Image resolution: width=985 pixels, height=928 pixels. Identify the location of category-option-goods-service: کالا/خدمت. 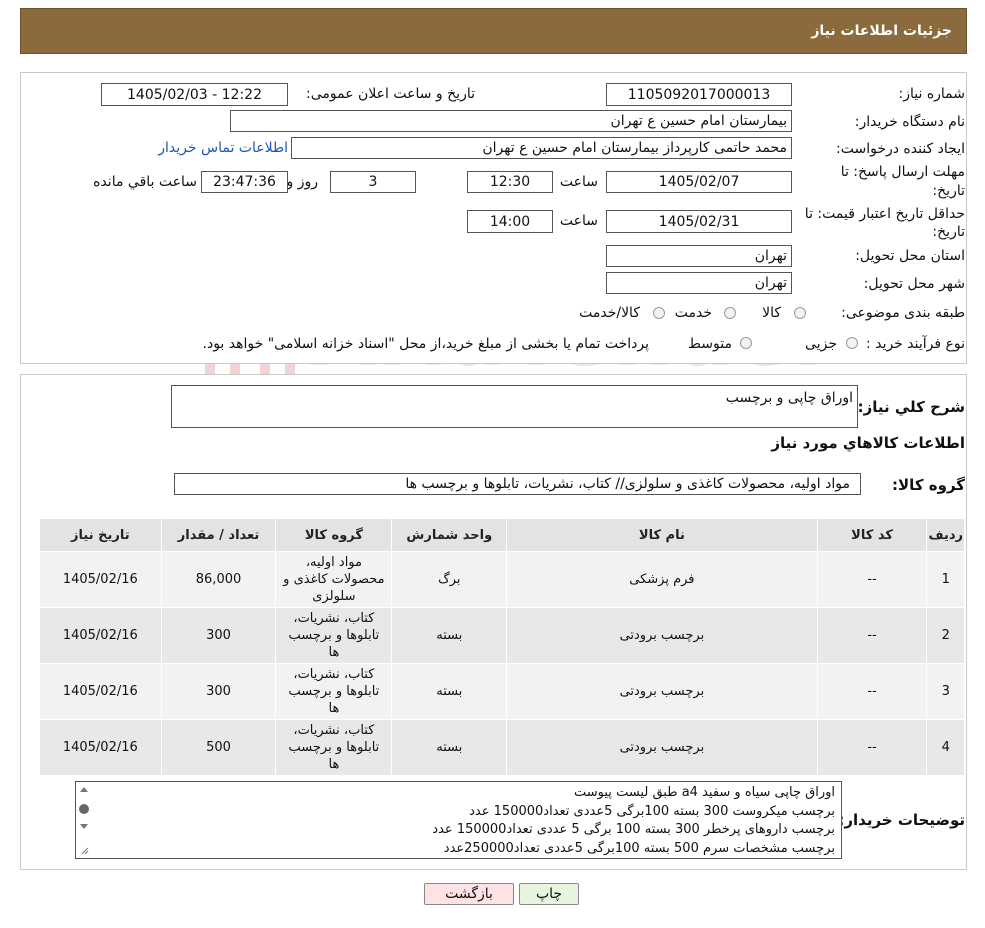
(609, 313).